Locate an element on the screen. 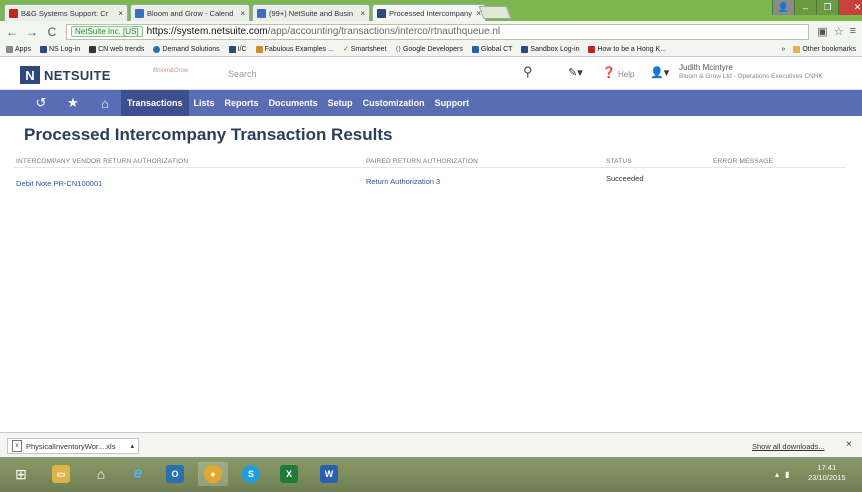 Image resolution: width=862 pixels, height=492 pixels. vendor-return-link: Debit Note PR-CN100001 is located at coordinates (59, 183).